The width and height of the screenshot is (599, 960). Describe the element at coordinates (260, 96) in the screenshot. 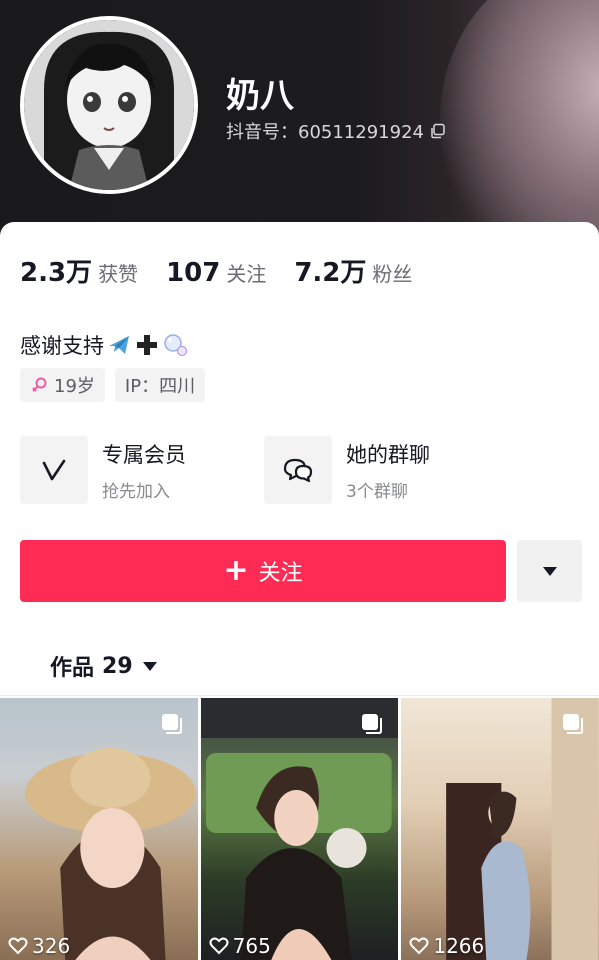

I see `display-name: 奶八` at that location.